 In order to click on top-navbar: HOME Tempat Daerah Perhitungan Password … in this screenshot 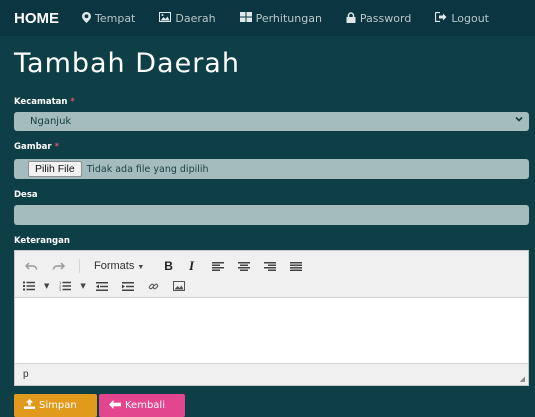, I will do `click(267, 18)`.